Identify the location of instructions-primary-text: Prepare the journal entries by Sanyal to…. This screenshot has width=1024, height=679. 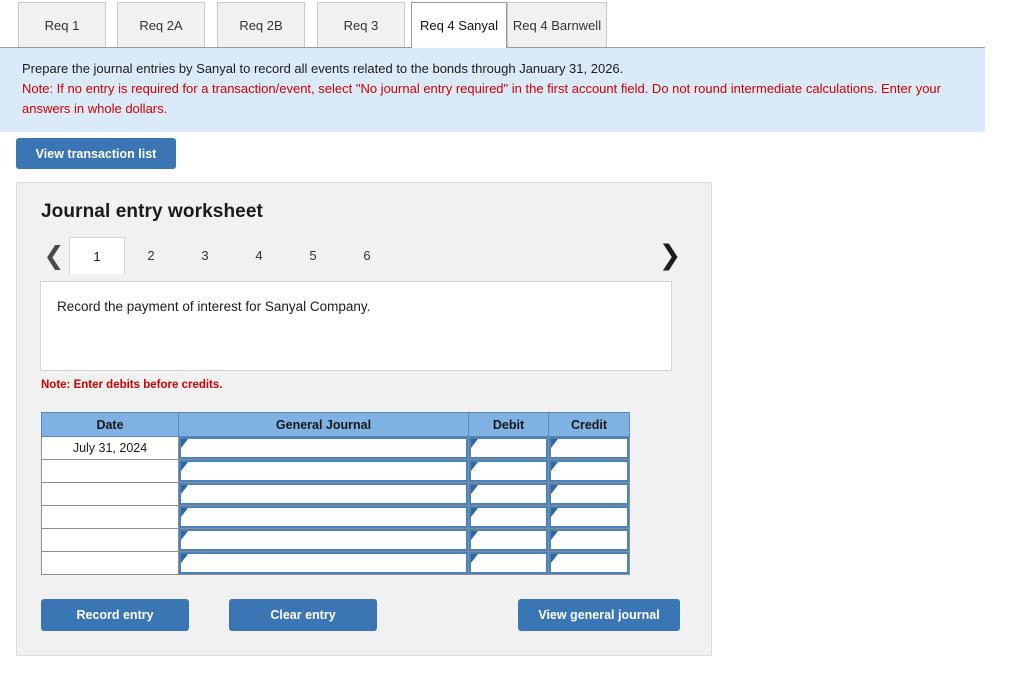
(323, 68).